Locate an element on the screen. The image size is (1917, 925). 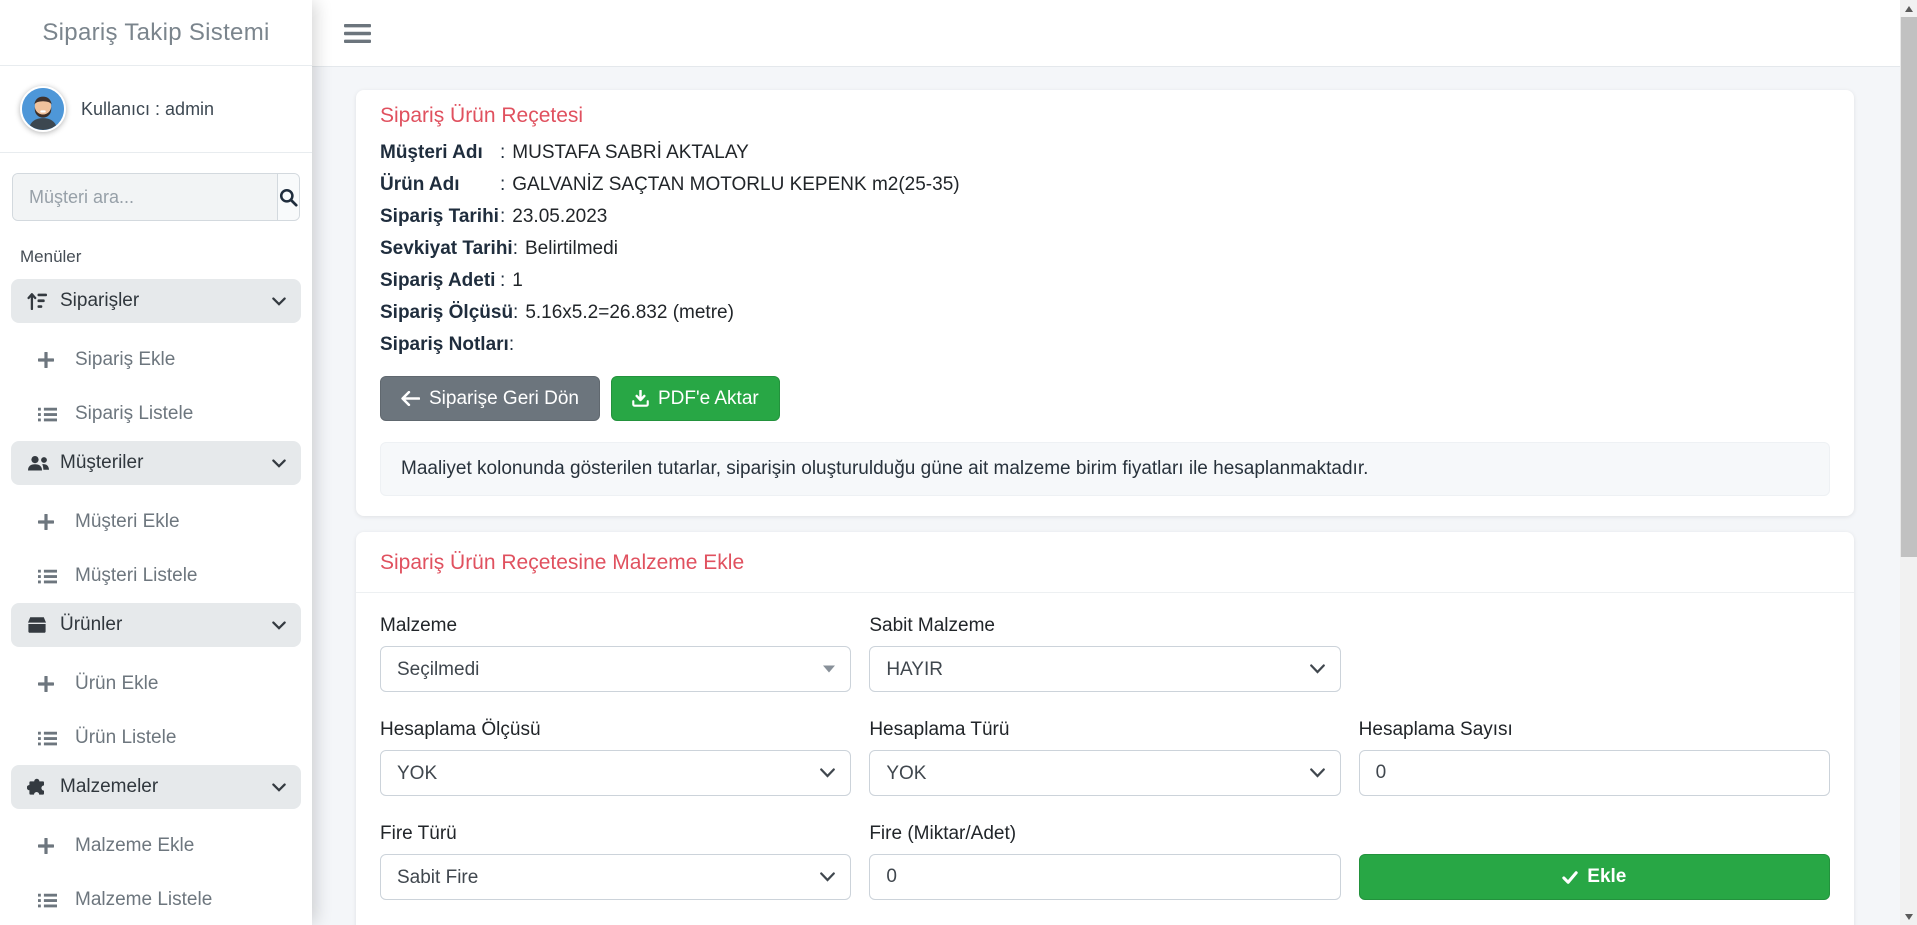
puzzle-icon is located at coordinates (39, 787).